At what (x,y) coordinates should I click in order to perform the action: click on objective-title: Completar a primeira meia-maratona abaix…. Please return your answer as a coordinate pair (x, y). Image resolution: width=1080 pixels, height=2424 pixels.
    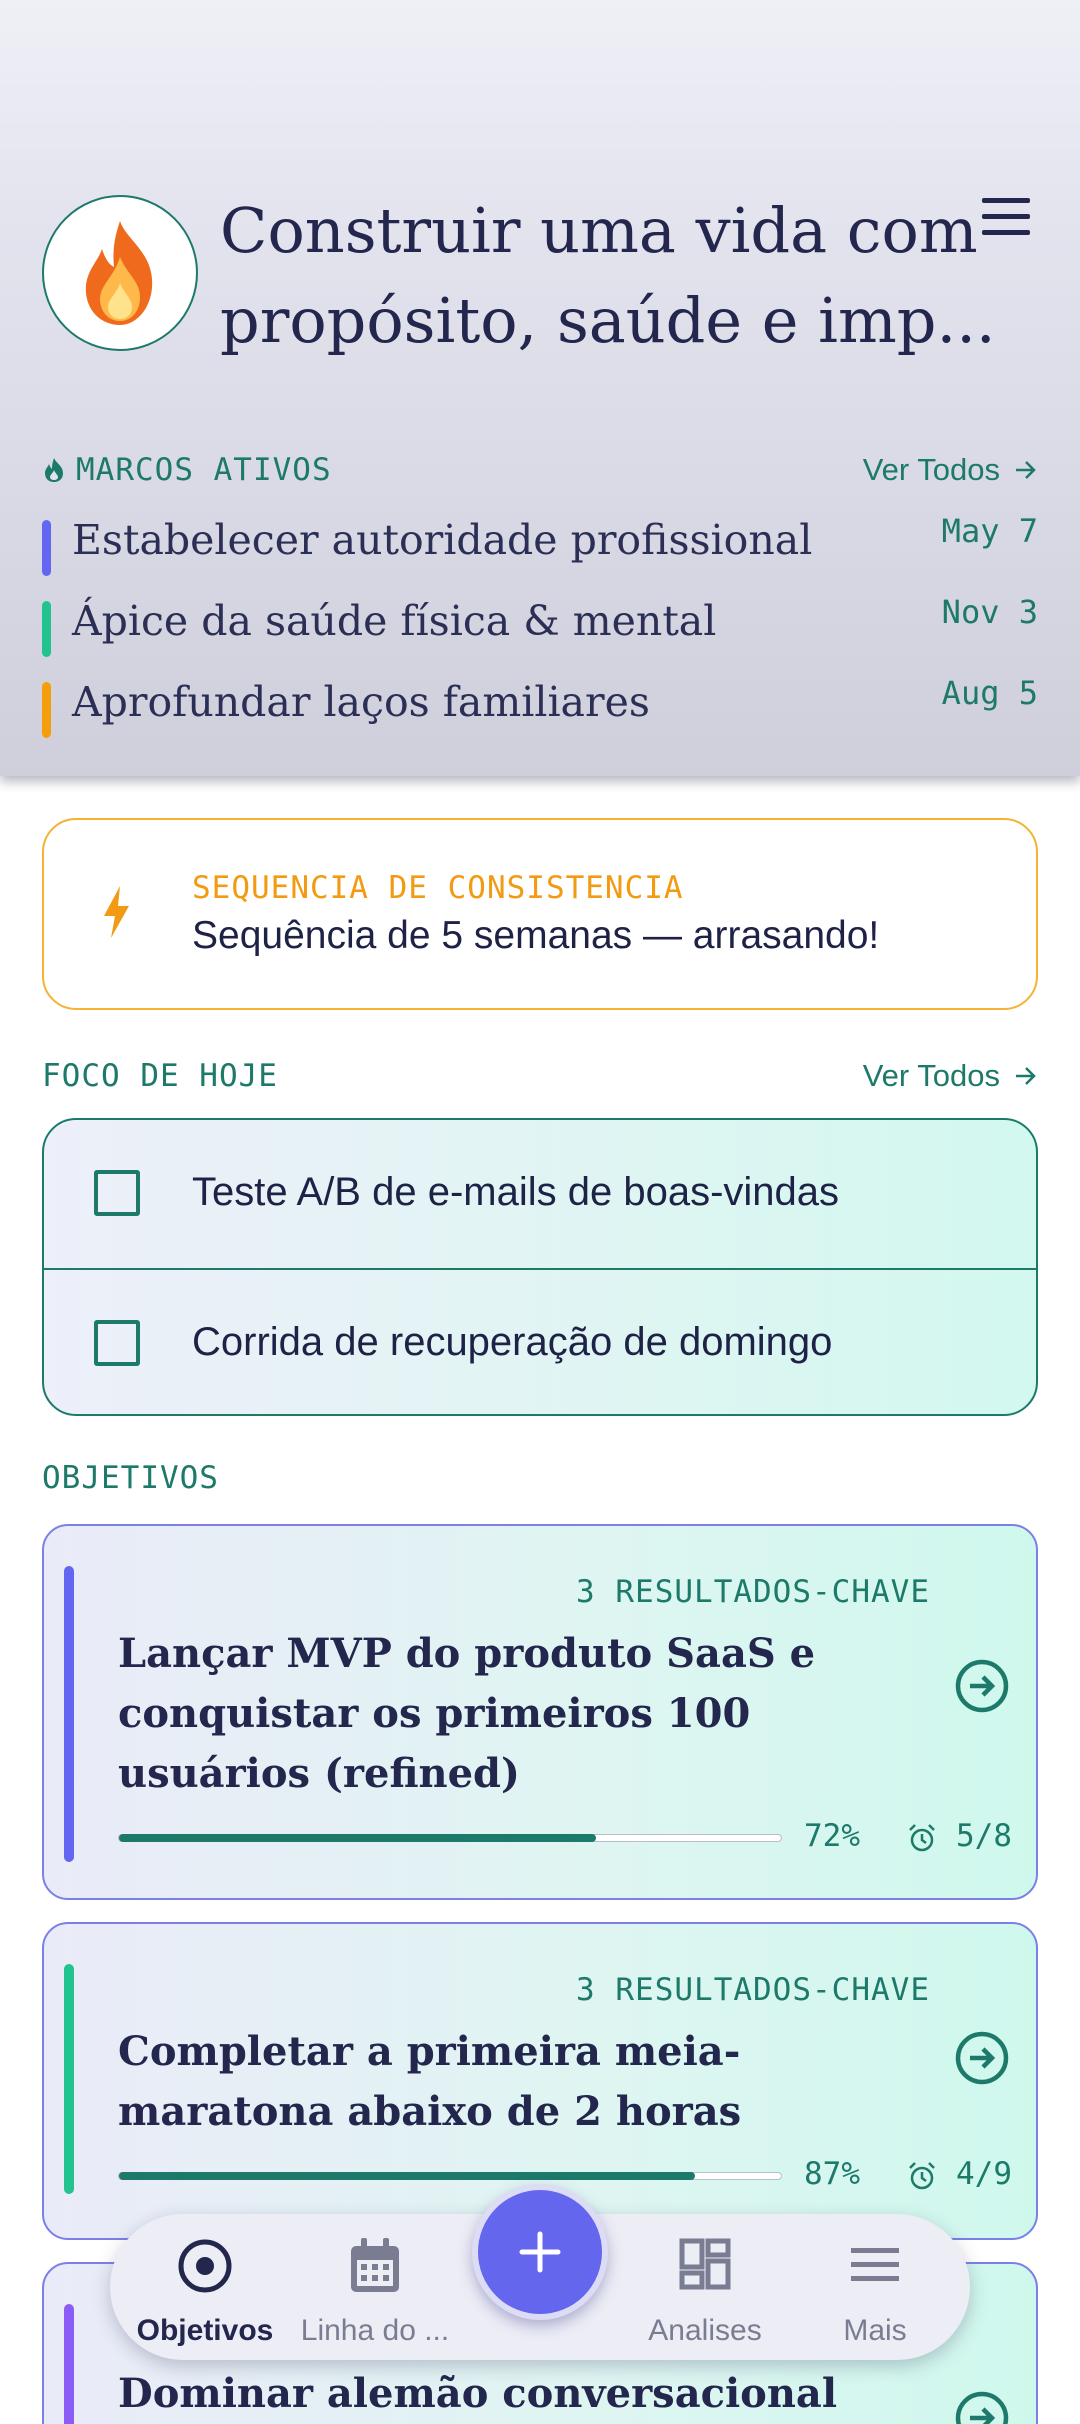
    Looking at the image, I should click on (430, 2081).